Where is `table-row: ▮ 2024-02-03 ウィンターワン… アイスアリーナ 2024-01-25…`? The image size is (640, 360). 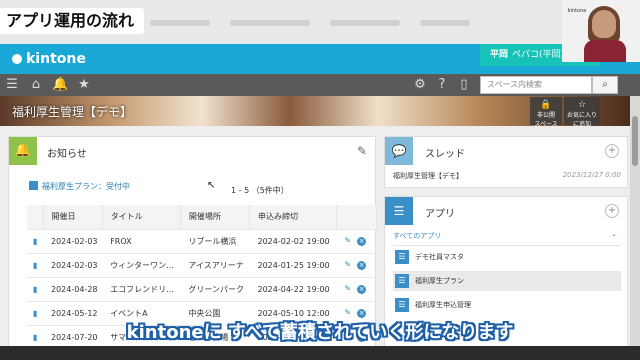
table-row: ▮ 2024-02-03 ウィンターワン… アイスアリーナ 2024-01-25… is located at coordinates (202, 264).